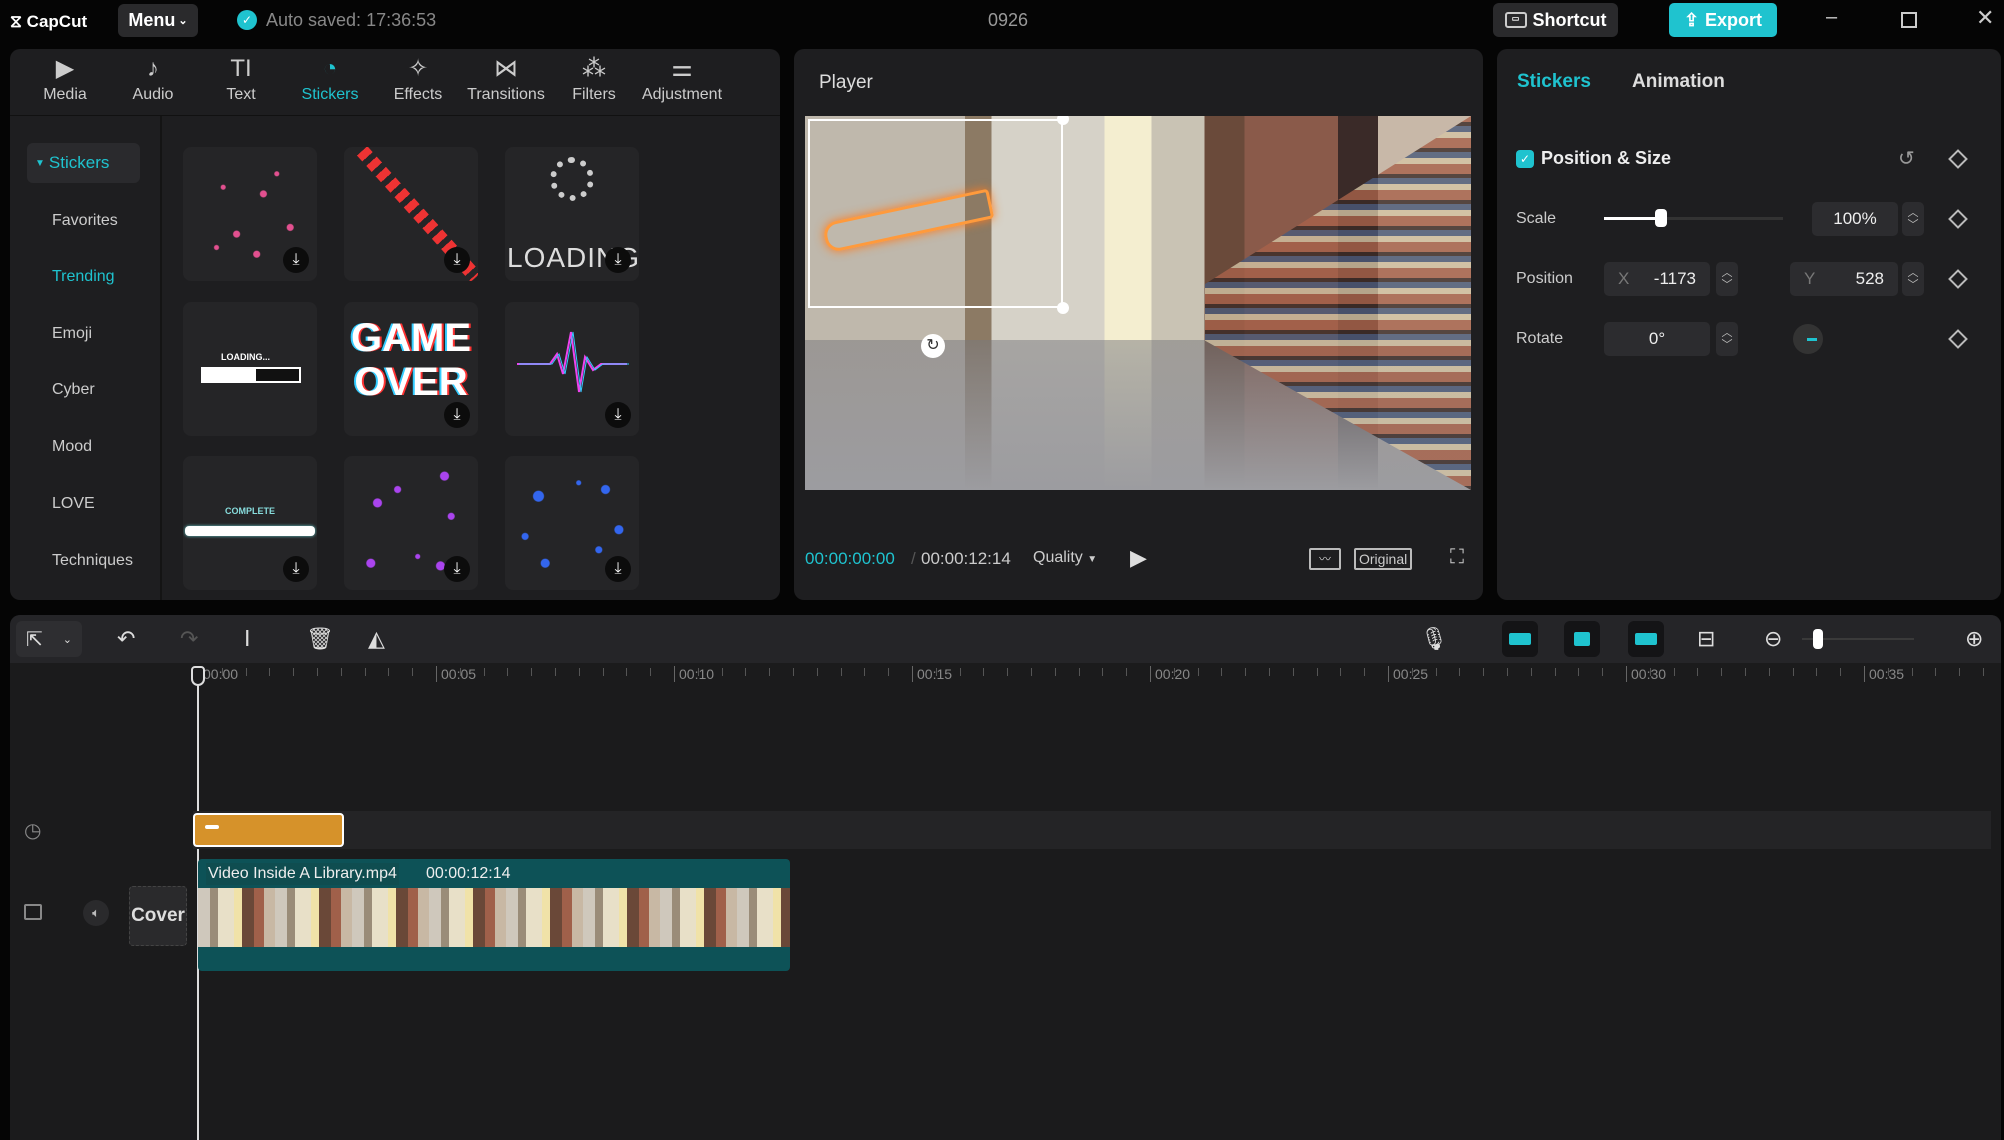  I want to click on mute-track-button: 🔈︎, so click(96, 913).